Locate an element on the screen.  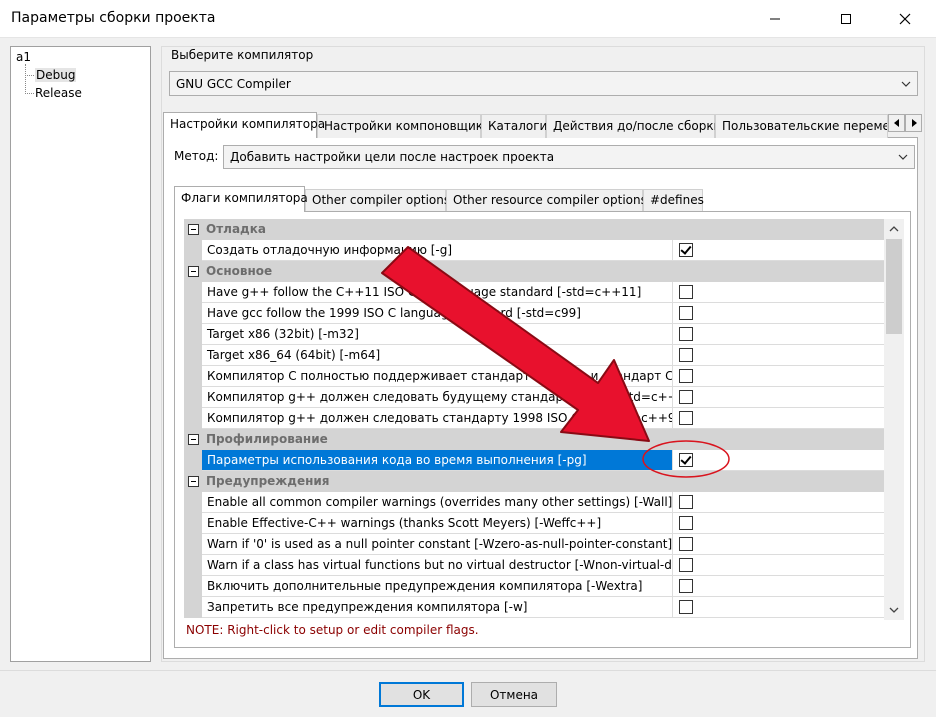
grid-category-row: Предупреждения is located at coordinates (534, 481).